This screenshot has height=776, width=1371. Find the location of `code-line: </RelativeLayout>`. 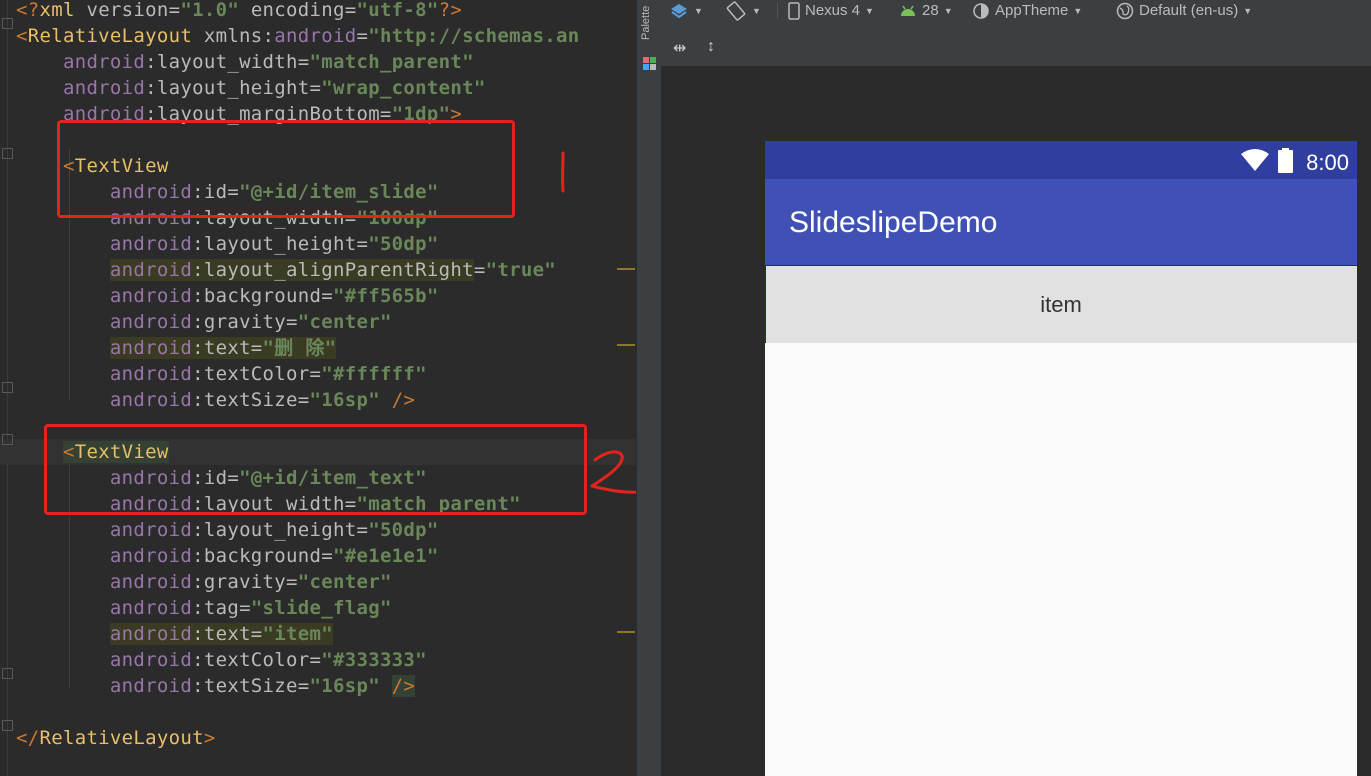

code-line: </RelativeLayout> is located at coordinates (318, 738).